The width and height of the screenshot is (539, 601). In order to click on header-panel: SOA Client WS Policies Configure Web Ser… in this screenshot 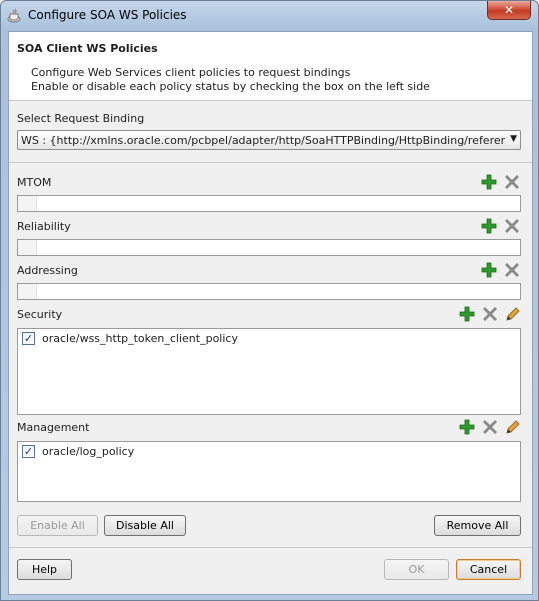, I will do `click(270, 66)`.